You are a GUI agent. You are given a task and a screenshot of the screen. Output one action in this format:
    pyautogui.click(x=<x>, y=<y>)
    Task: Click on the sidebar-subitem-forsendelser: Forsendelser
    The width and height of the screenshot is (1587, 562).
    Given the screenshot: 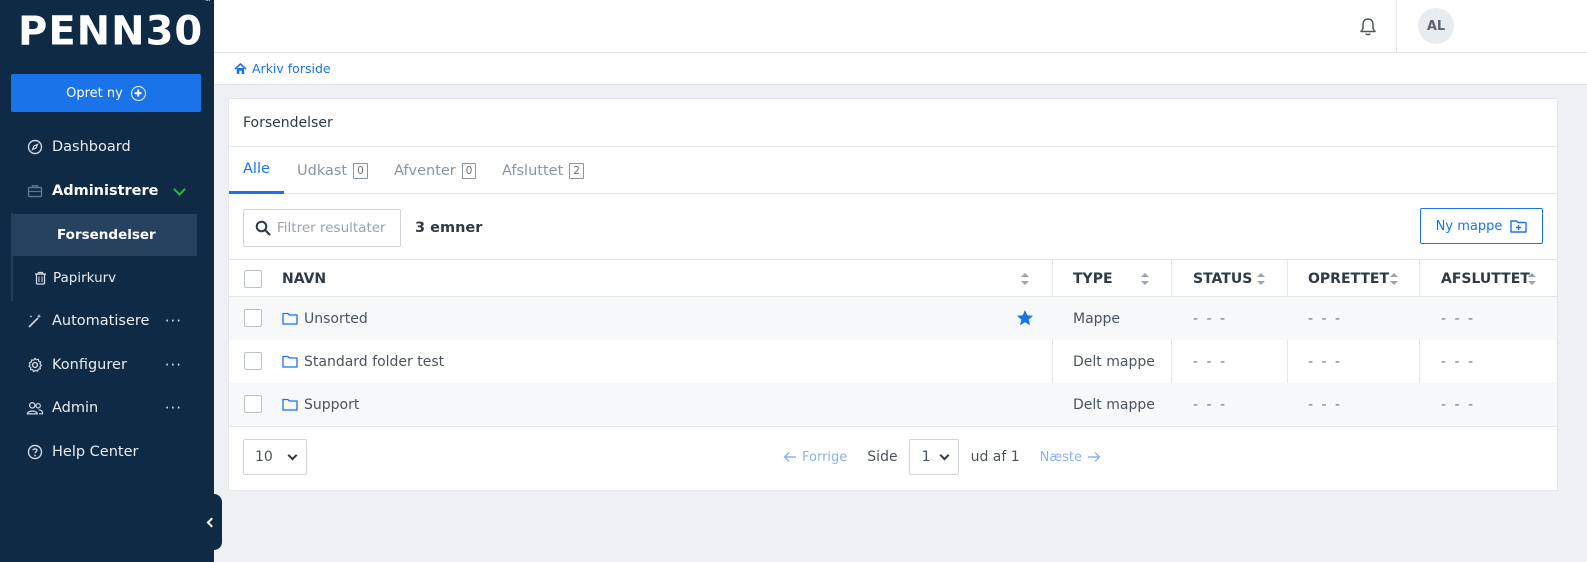 What is the action you would take?
    pyautogui.click(x=105, y=235)
    